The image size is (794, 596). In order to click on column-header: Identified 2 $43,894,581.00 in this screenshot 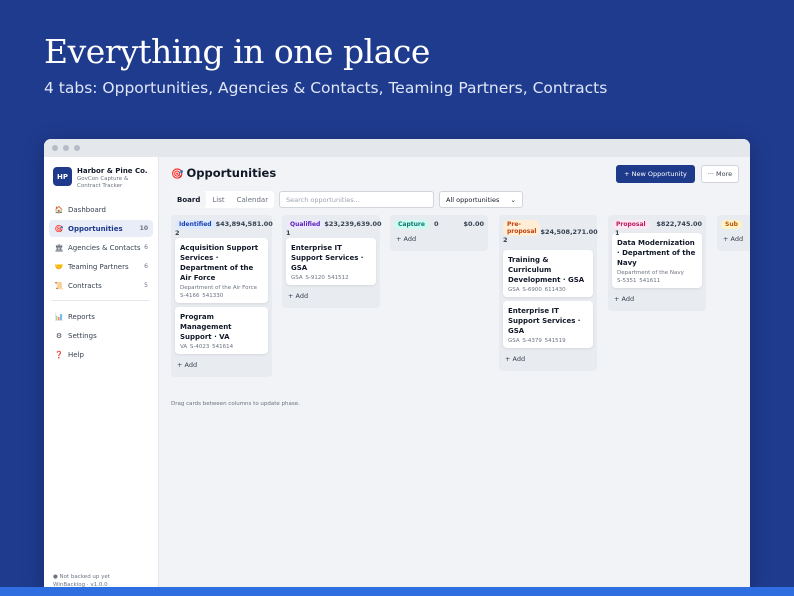, I will do `click(224, 229)`.